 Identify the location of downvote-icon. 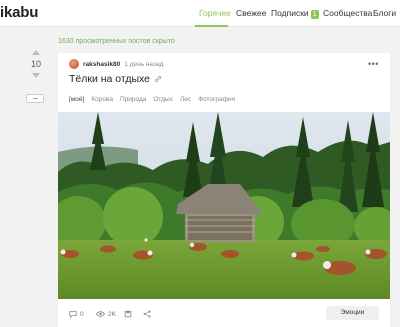
(36, 75).